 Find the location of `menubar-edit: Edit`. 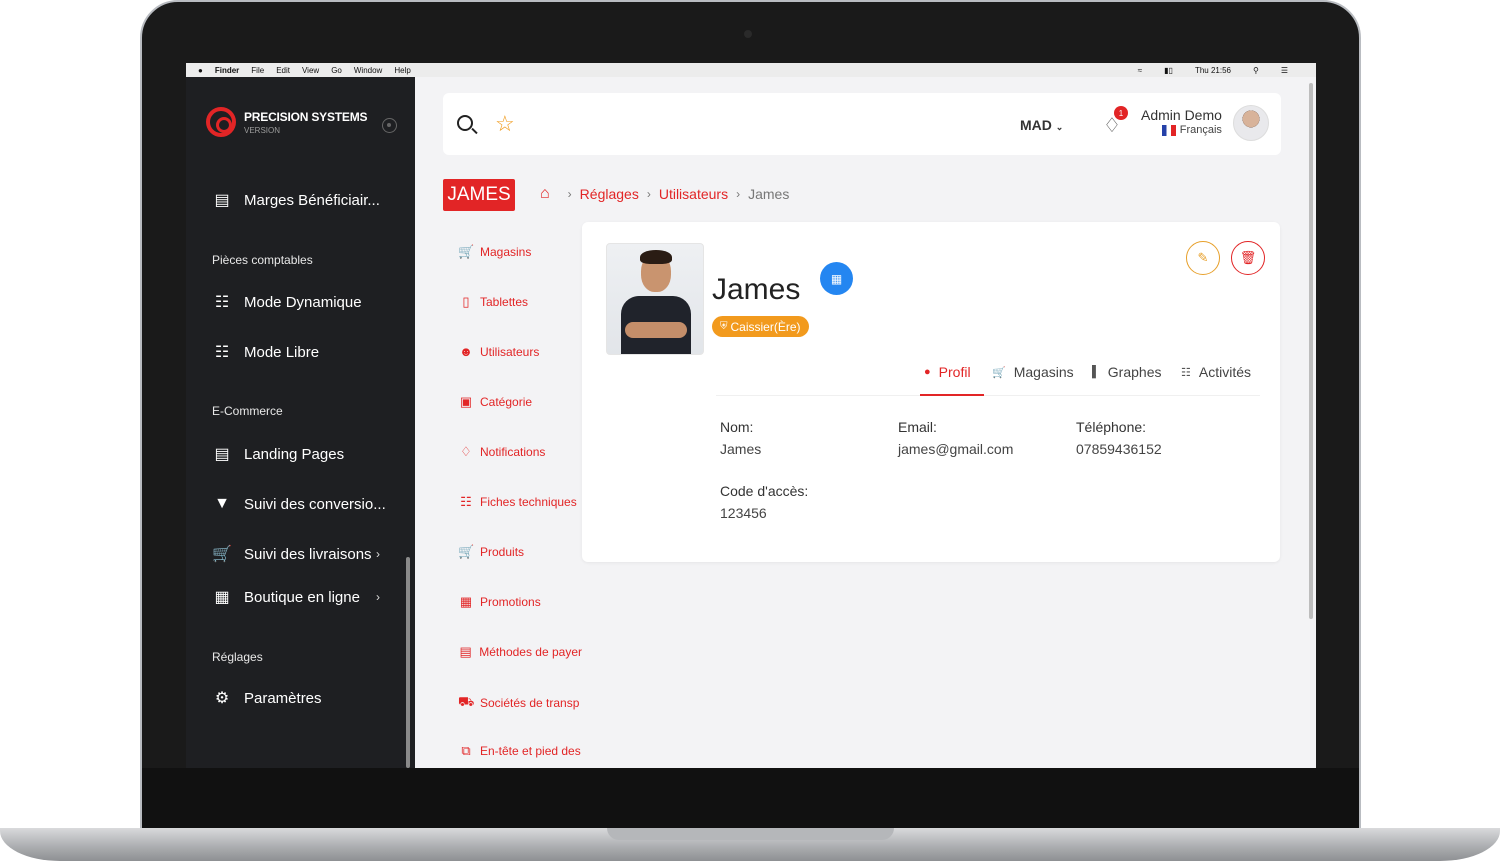

menubar-edit: Edit is located at coordinates (283, 70).